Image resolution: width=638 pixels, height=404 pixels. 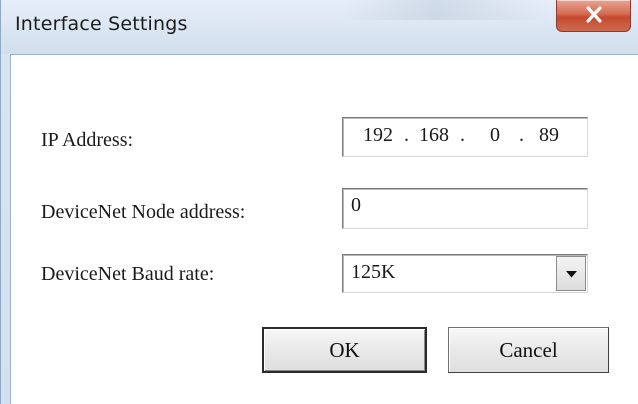 I want to click on close-icon, so click(x=594, y=14).